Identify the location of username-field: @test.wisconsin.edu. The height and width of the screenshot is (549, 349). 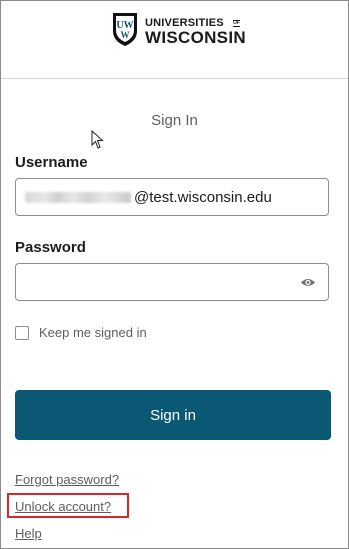
(172, 197).